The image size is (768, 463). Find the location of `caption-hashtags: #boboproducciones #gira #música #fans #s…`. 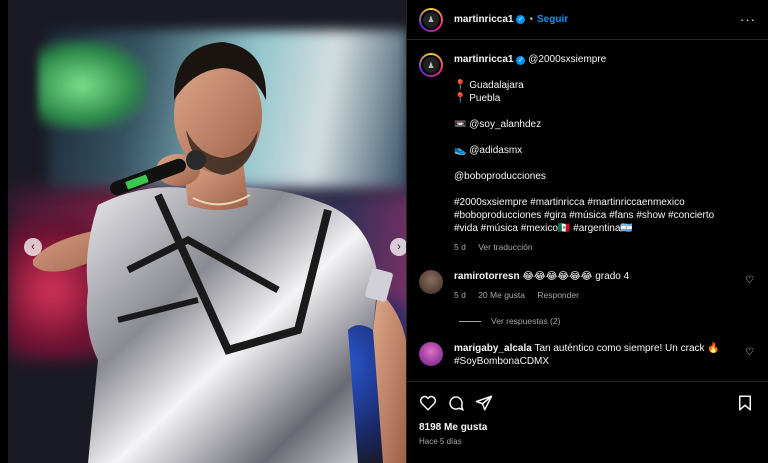

caption-hashtags: #boboproducciones #gira #música #fans #s… is located at coordinates (584, 215).